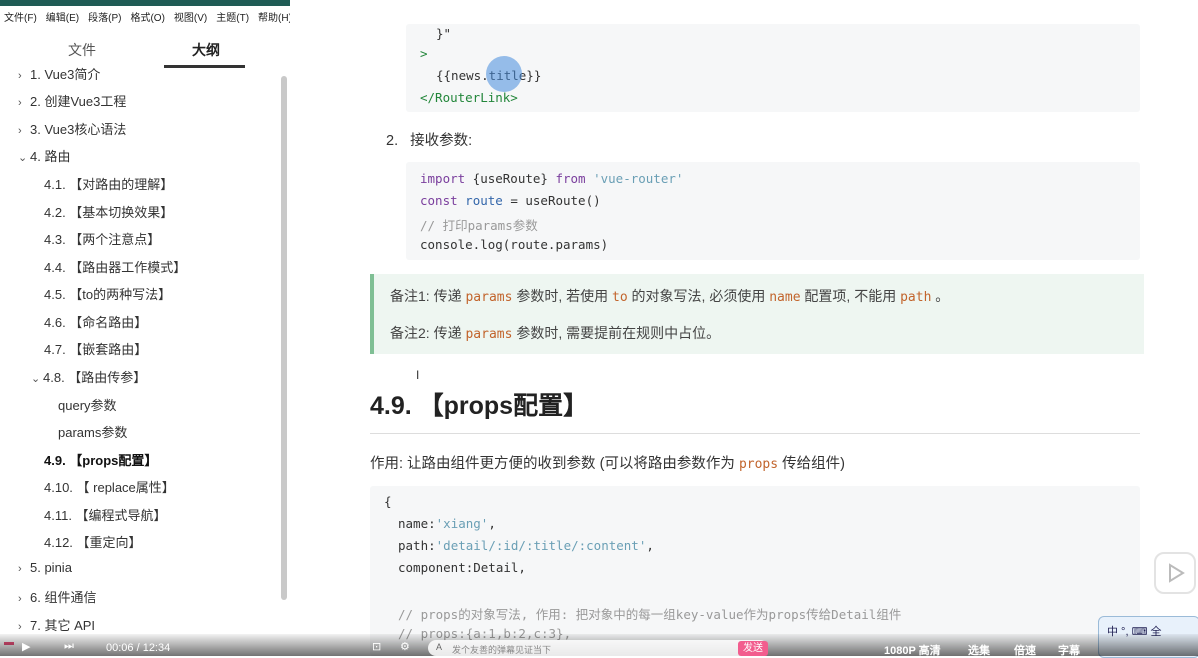  I want to click on outline-item: › 3. Vue3核心语法, so click(72, 128).